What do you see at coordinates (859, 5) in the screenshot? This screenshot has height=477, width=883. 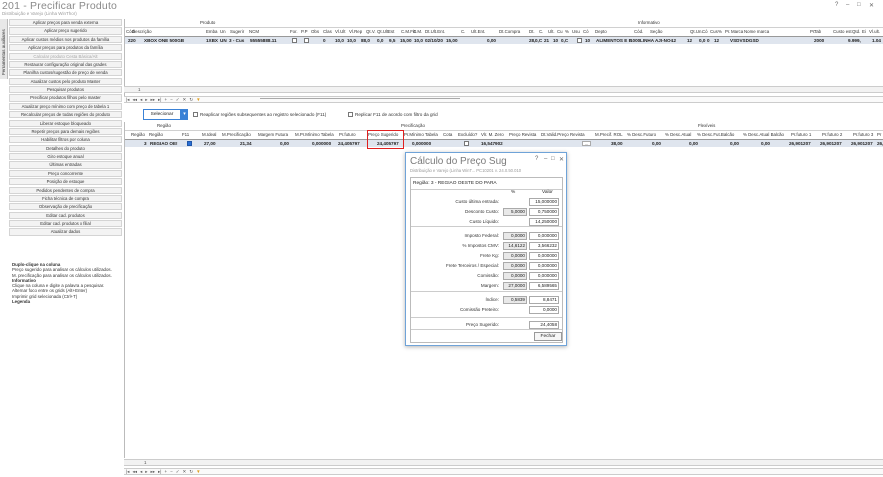 I see `maximize-icon: □` at bounding box center [859, 5].